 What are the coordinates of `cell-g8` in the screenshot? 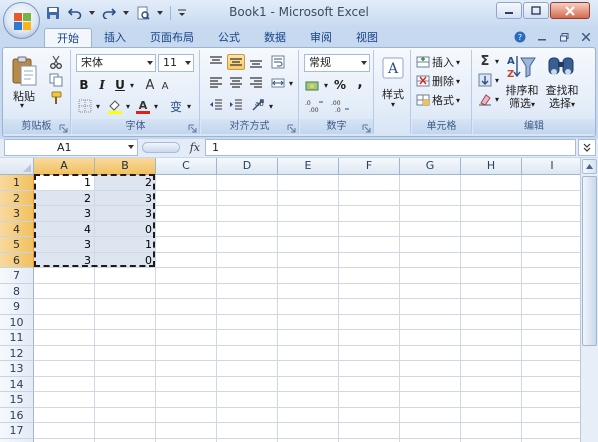 It's located at (430, 291).